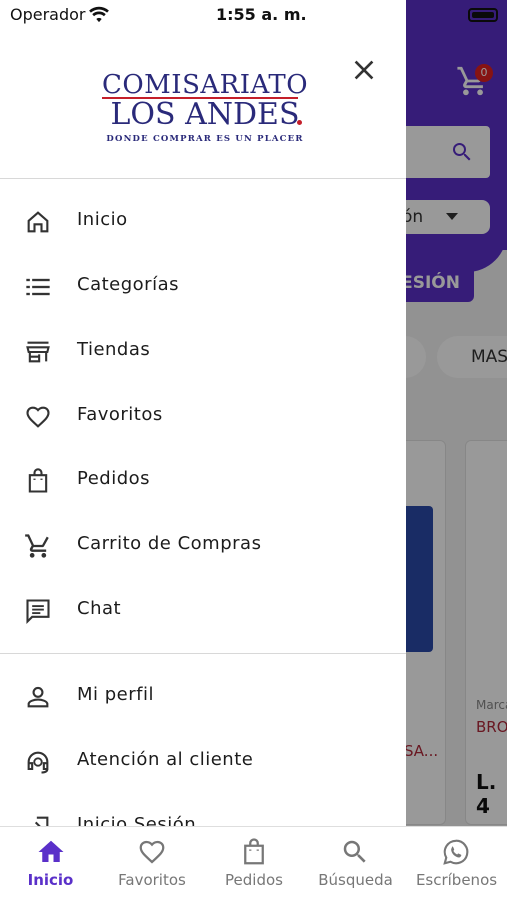 This screenshot has height=900, width=507. I want to click on logo-dot, so click(299, 122).